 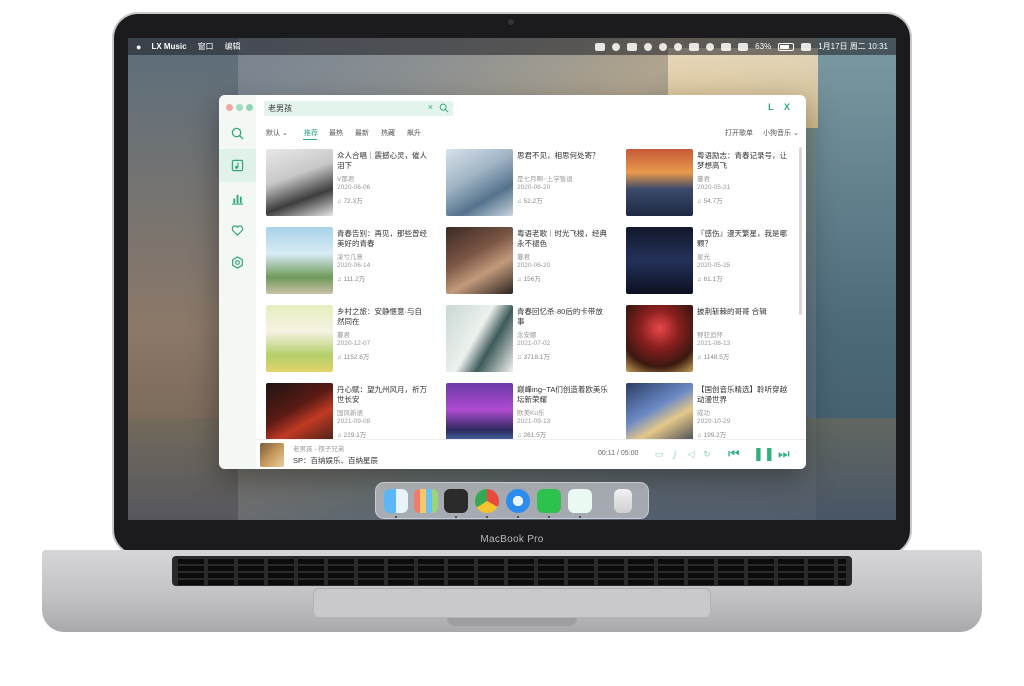 What do you see at coordinates (311, 133) in the screenshot?
I see `tab-recommend: 推荐` at bounding box center [311, 133].